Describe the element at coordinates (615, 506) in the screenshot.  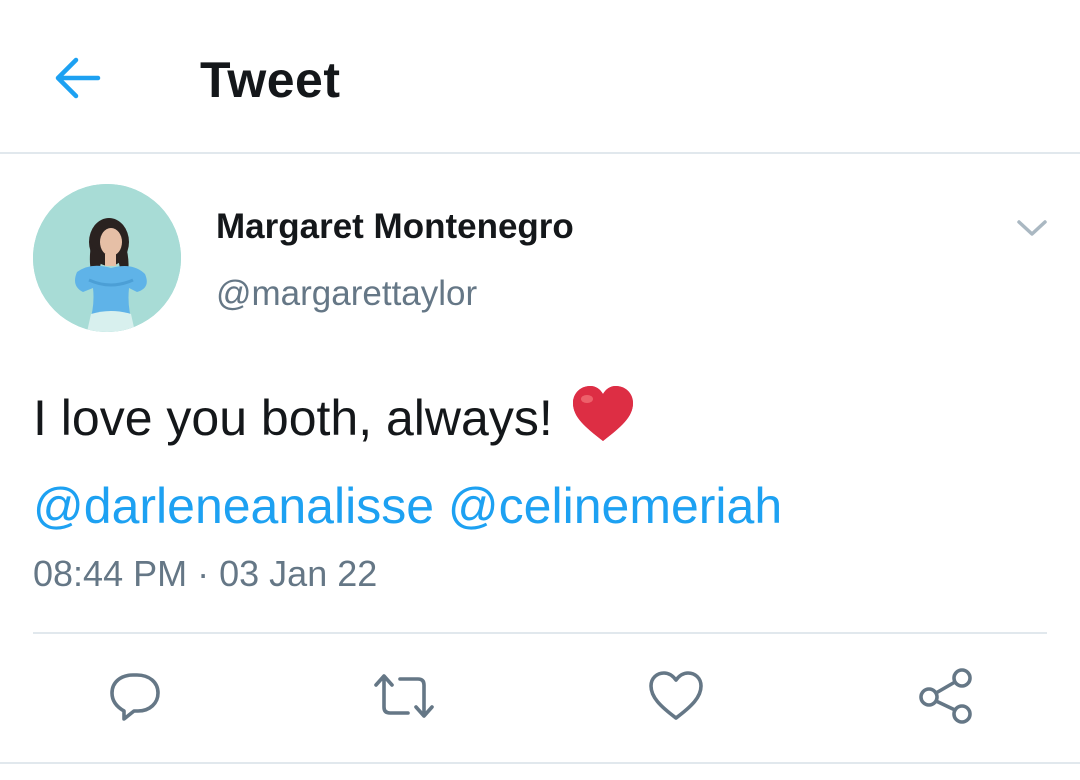
I see `mention-link: @celinemeriah` at that location.